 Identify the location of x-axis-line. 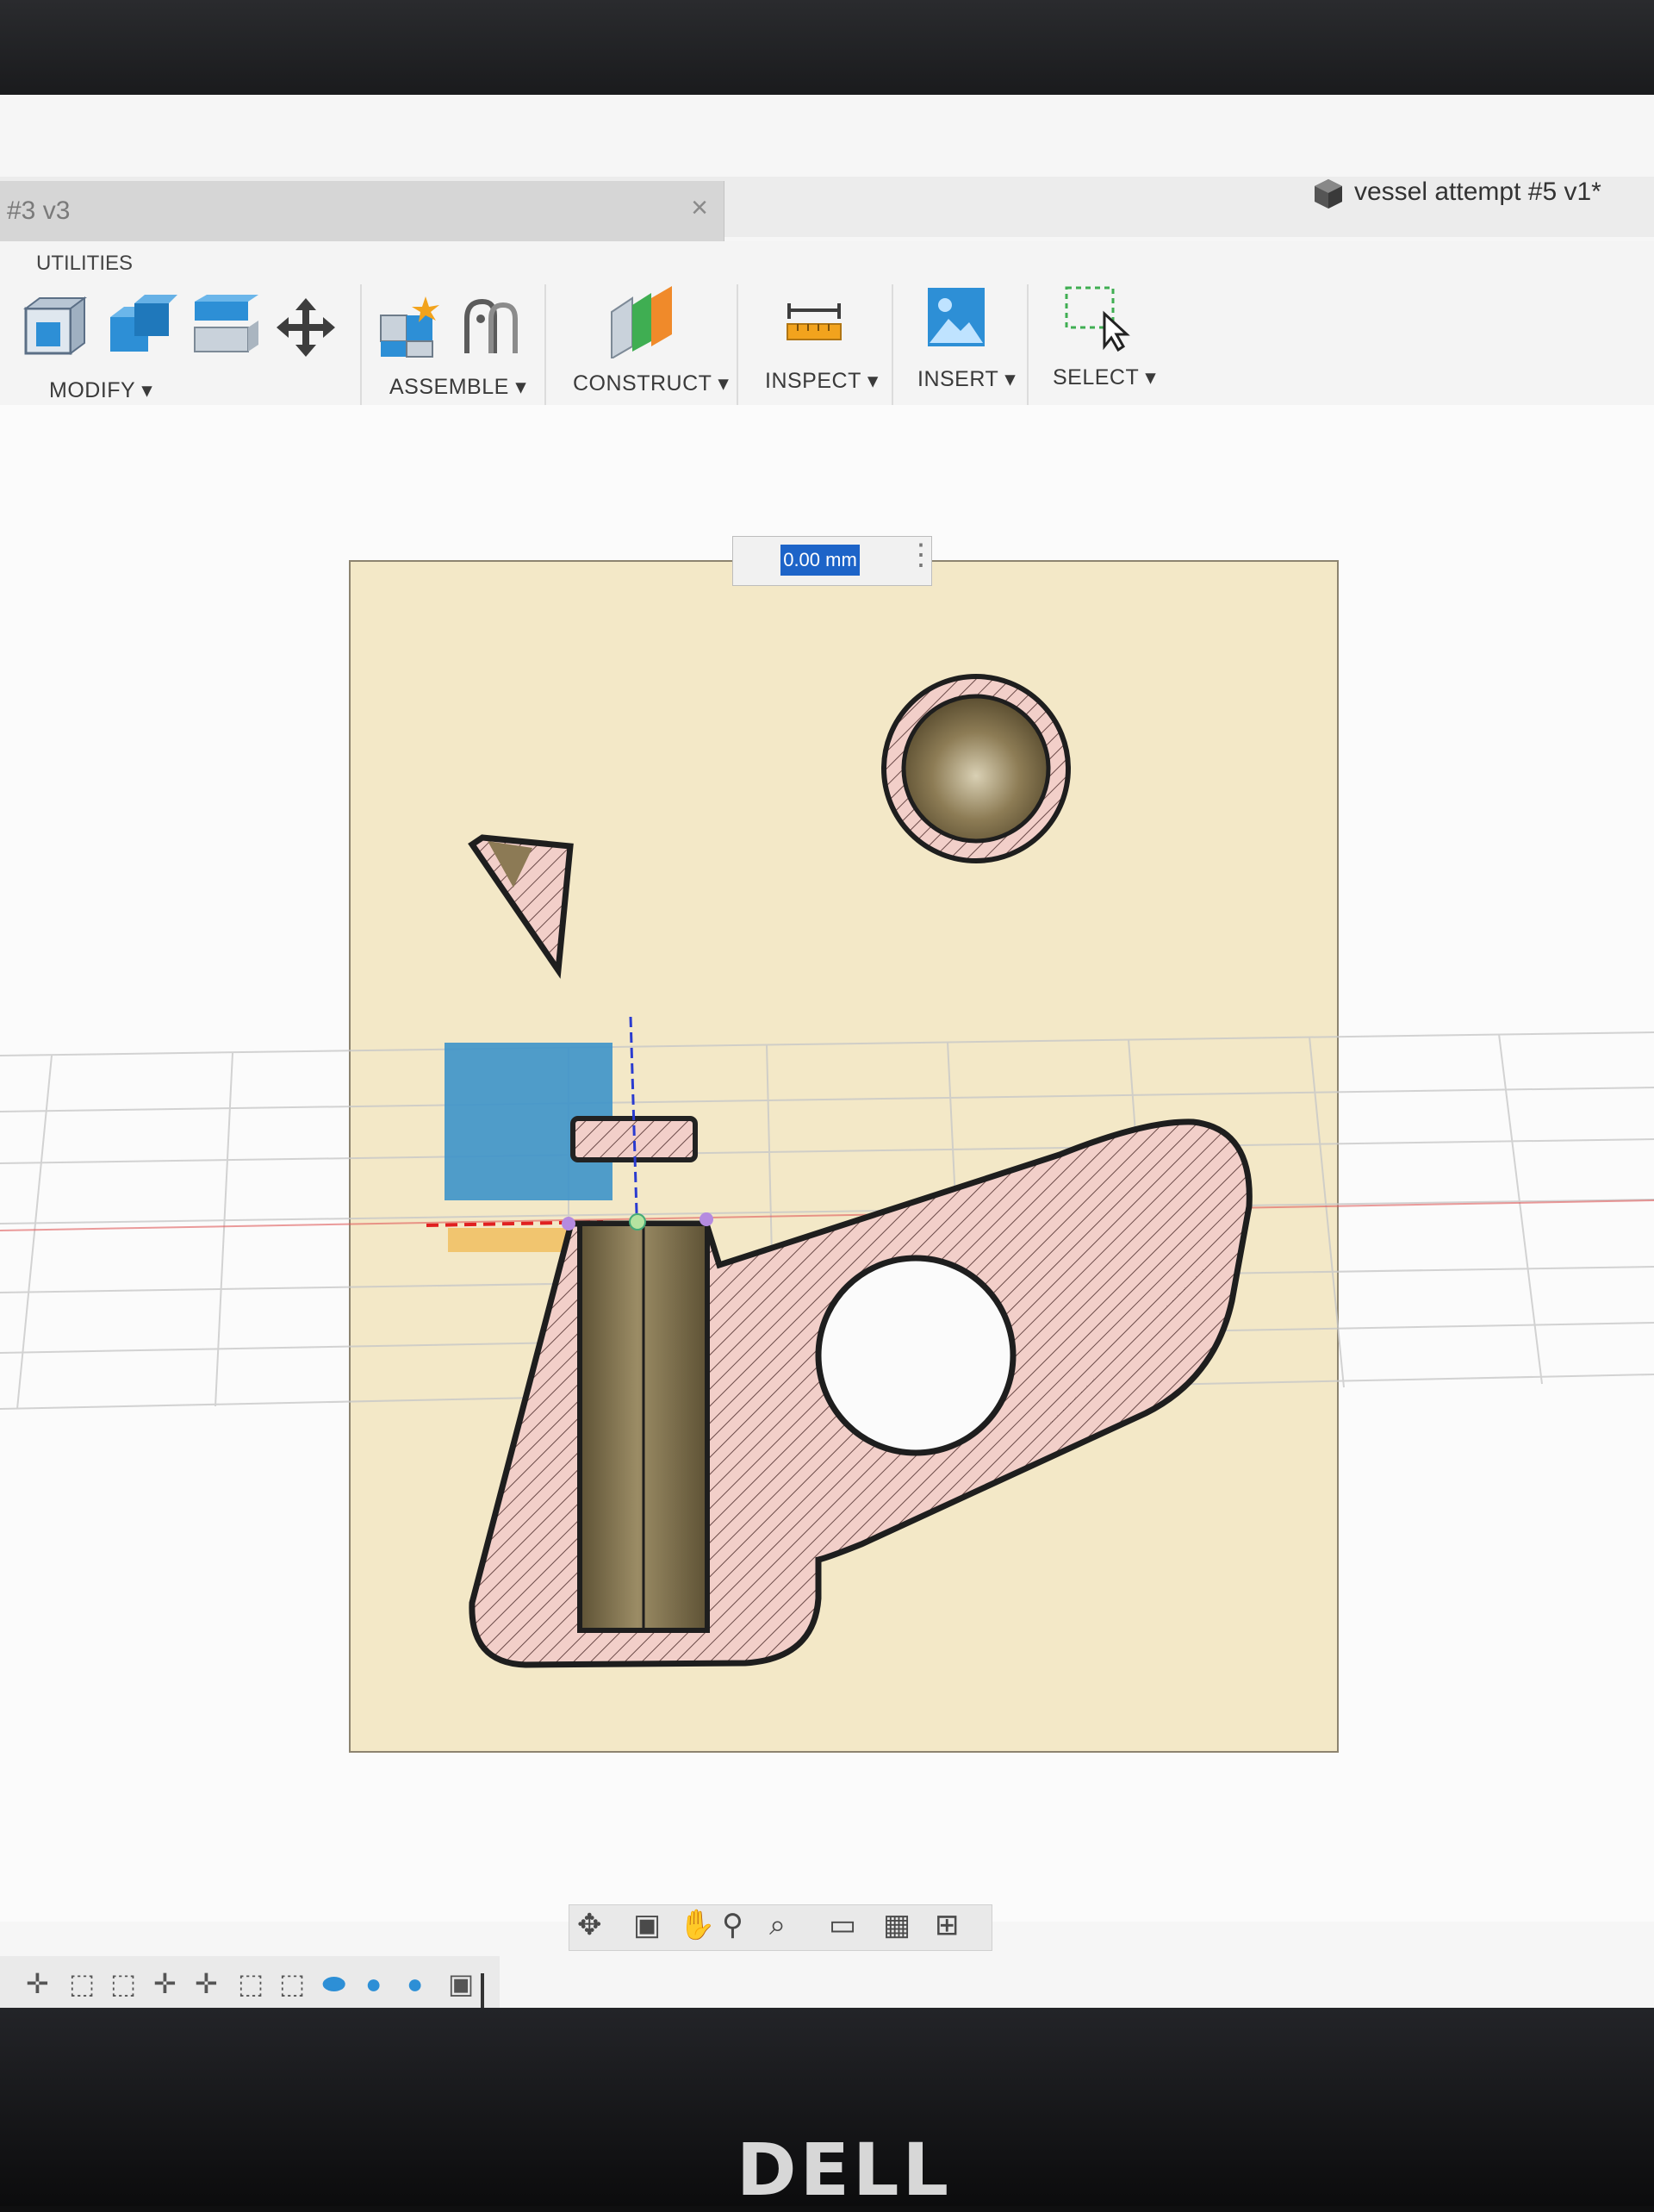
(827, 1215).